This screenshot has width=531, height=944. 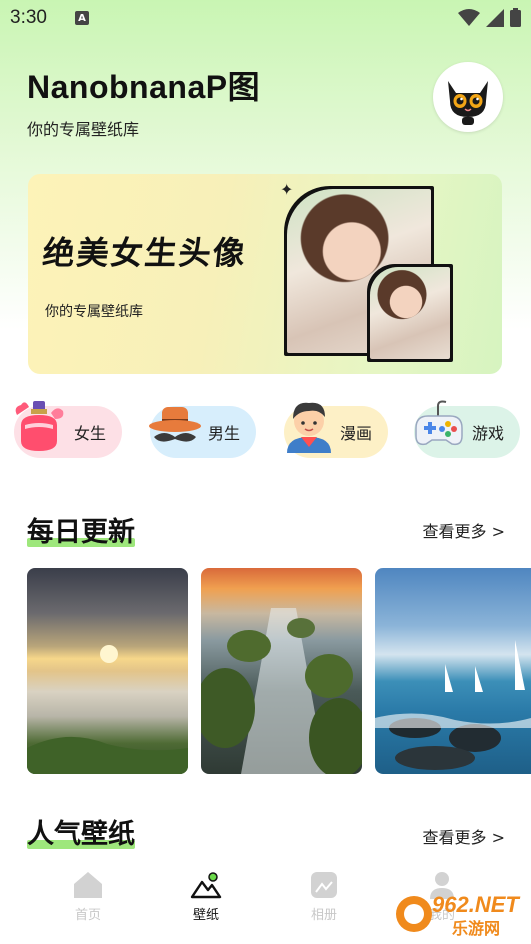 What do you see at coordinates (464, 530) in the screenshot?
I see `daily-update-see-more: 查看更多 >` at bounding box center [464, 530].